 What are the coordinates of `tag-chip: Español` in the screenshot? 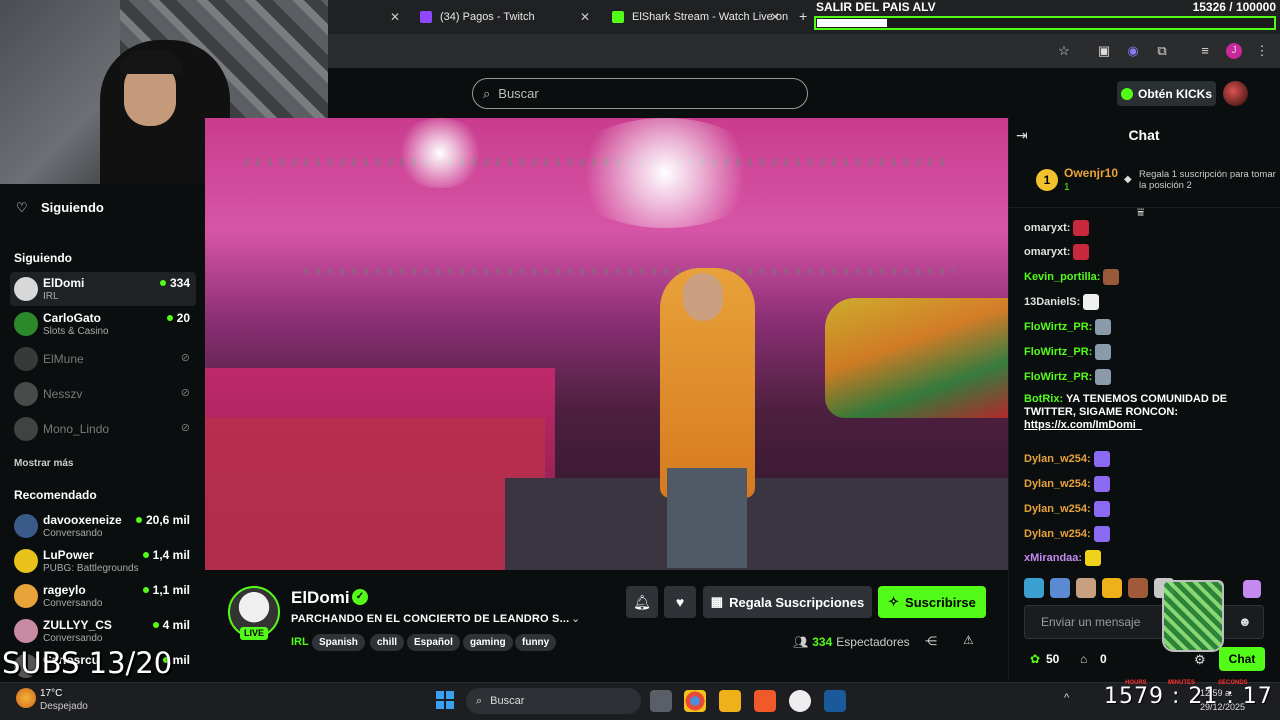 It's located at (433, 642).